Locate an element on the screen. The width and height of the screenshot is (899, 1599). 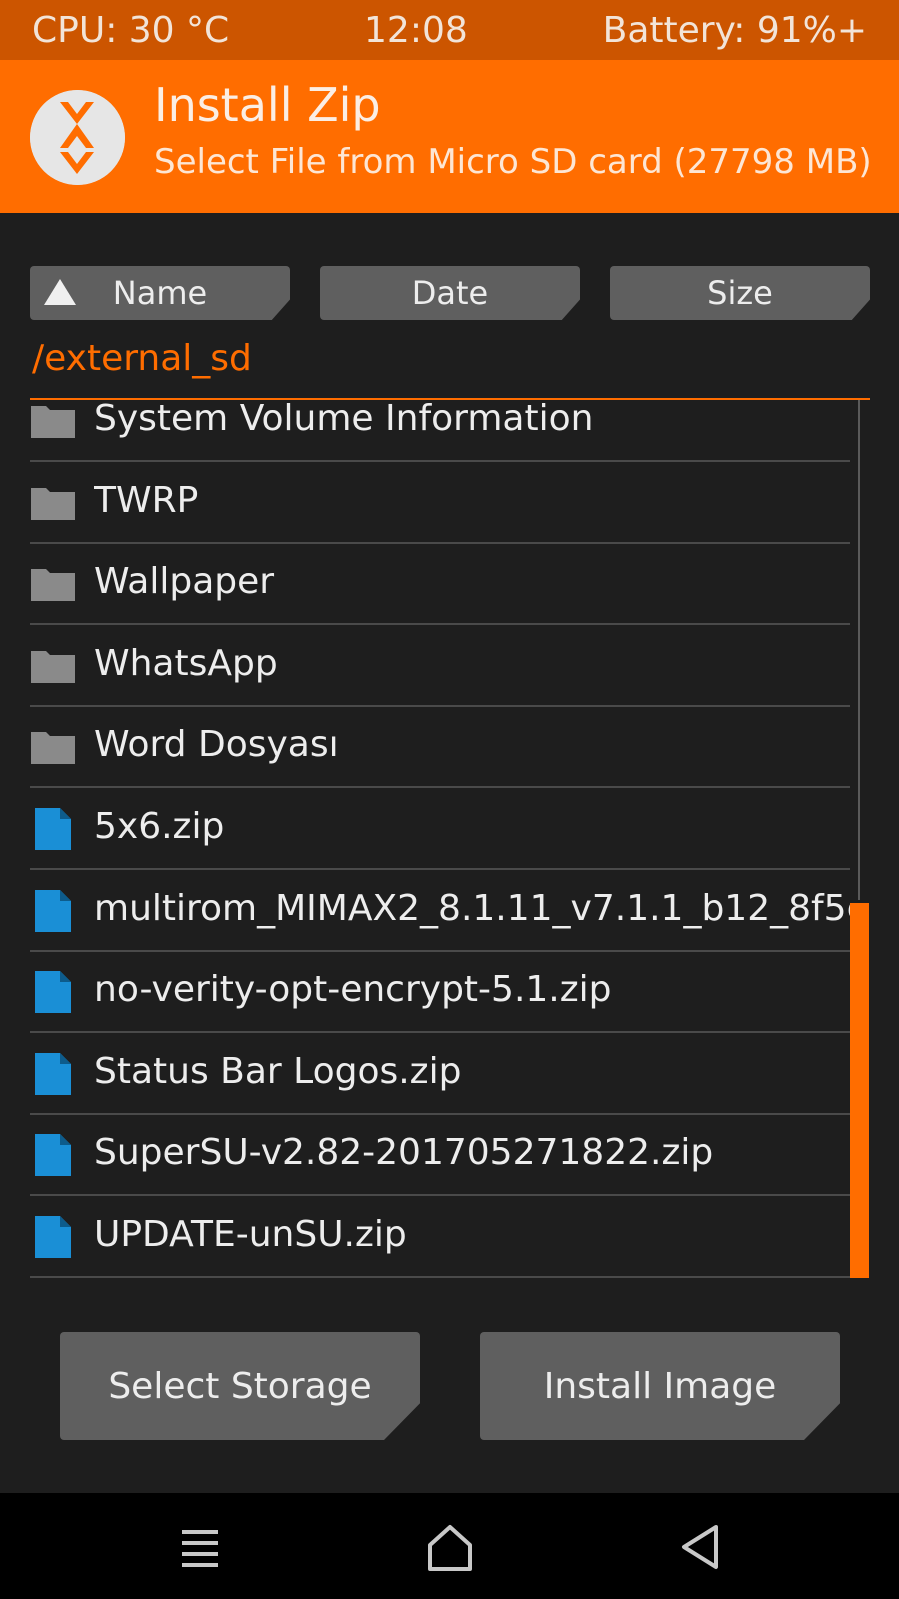
sort-name-label: Name is located at coordinates (160, 293).